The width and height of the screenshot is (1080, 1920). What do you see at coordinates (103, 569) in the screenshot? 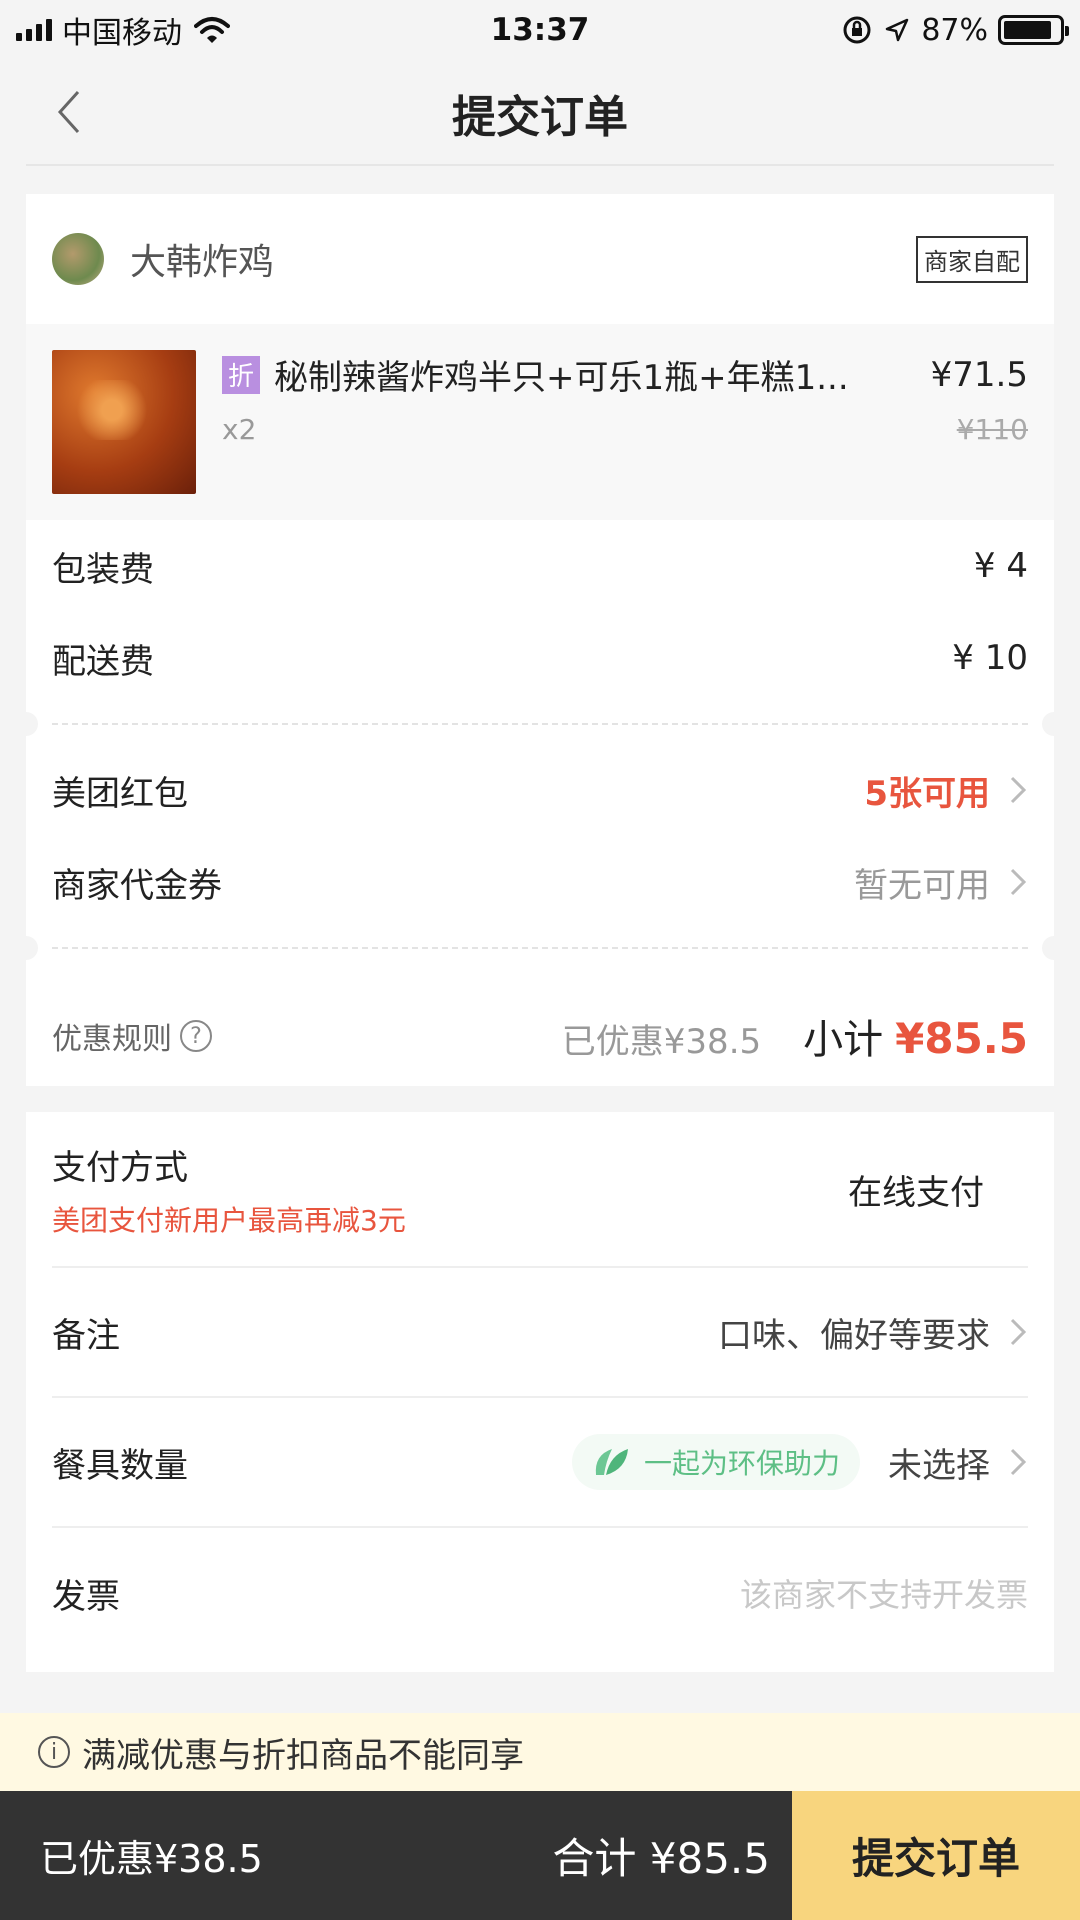
I see `packaging-fee-label: 包装费` at bounding box center [103, 569].